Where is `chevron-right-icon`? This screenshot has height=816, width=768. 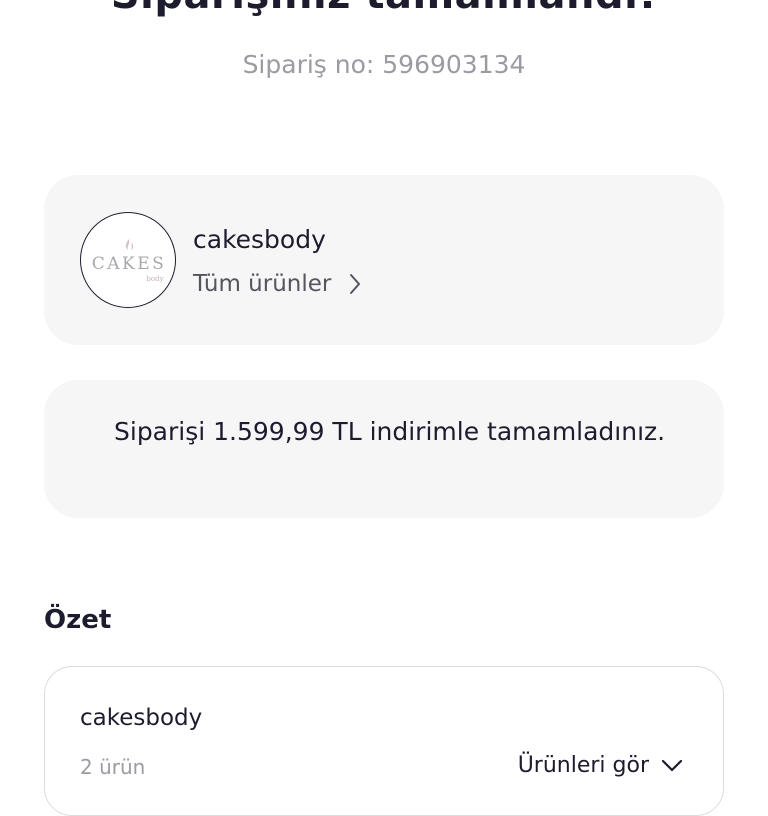
chevron-right-icon is located at coordinates (355, 284).